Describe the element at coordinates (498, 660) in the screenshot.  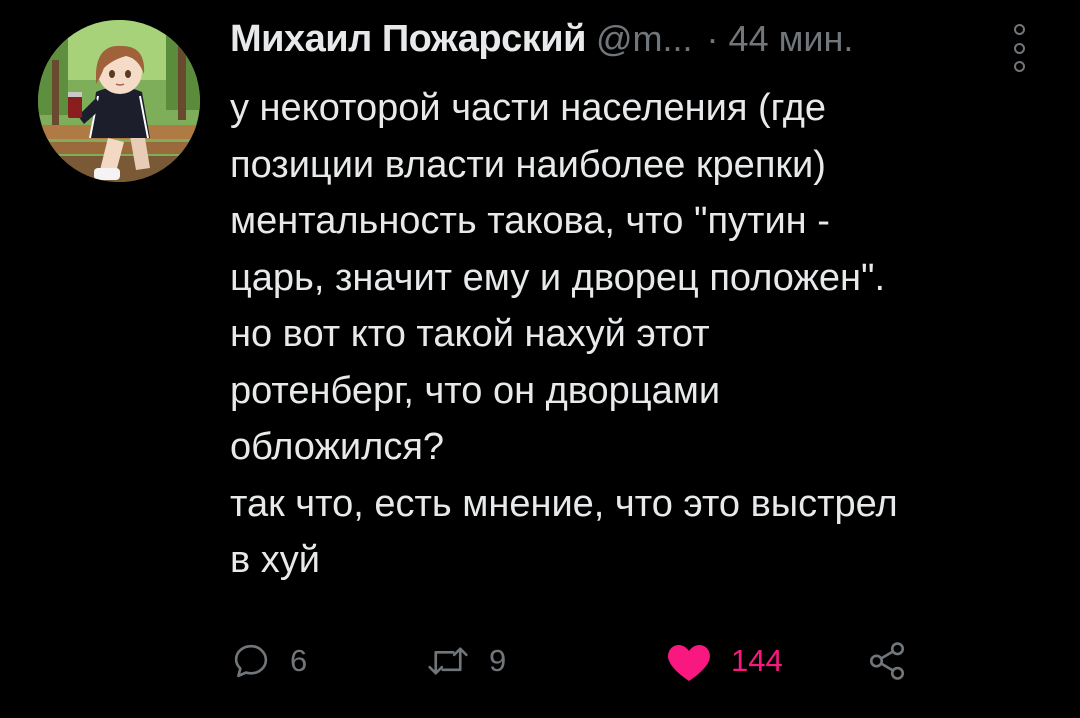
I see `retweet-count: 9` at that location.